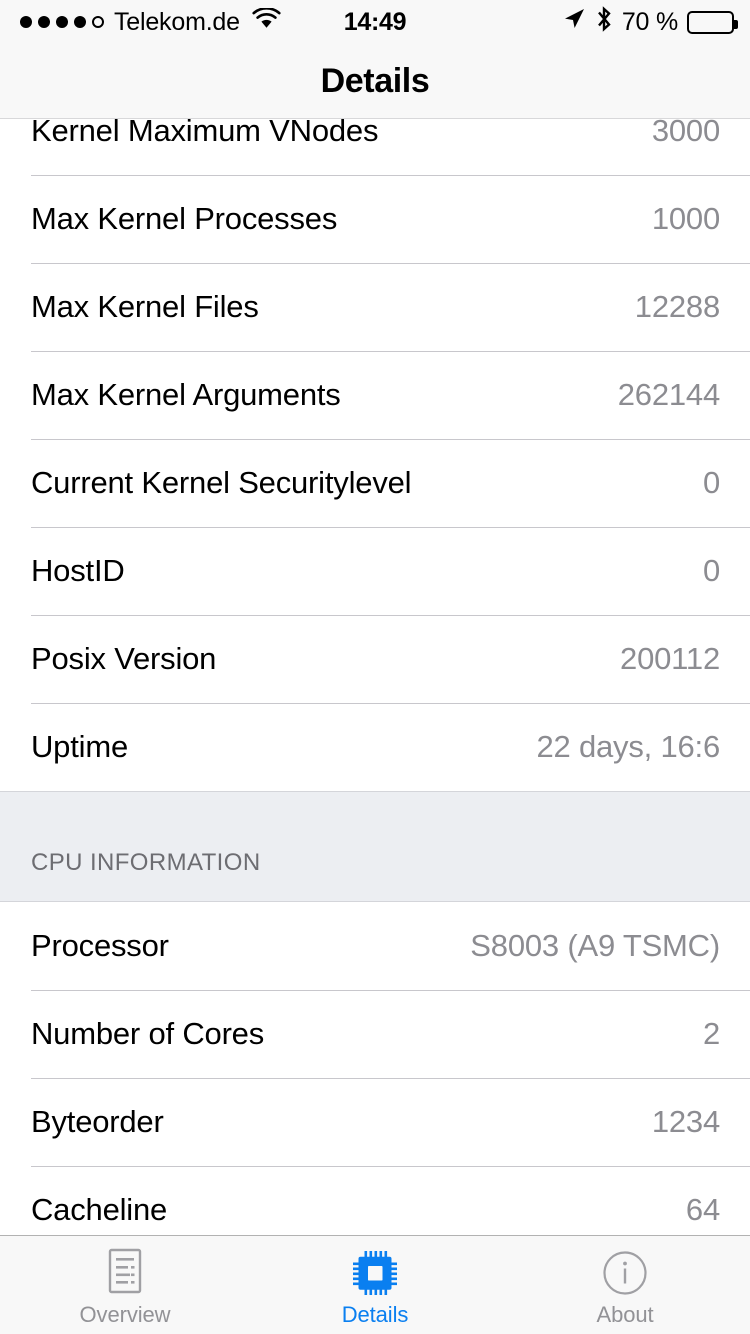  What do you see at coordinates (625, 1273) in the screenshot?
I see `info-circle-icon` at bounding box center [625, 1273].